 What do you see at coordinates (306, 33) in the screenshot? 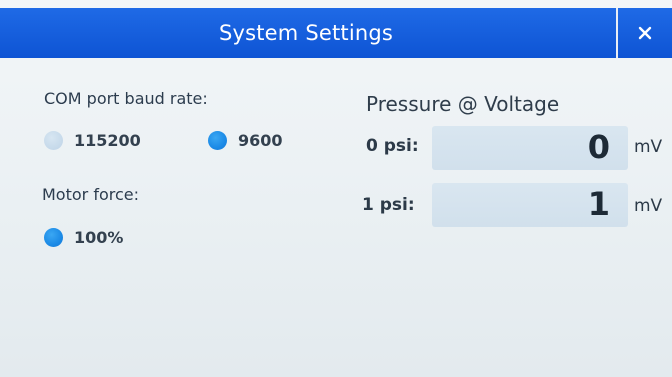
I see `window-title: System Settings` at bounding box center [306, 33].